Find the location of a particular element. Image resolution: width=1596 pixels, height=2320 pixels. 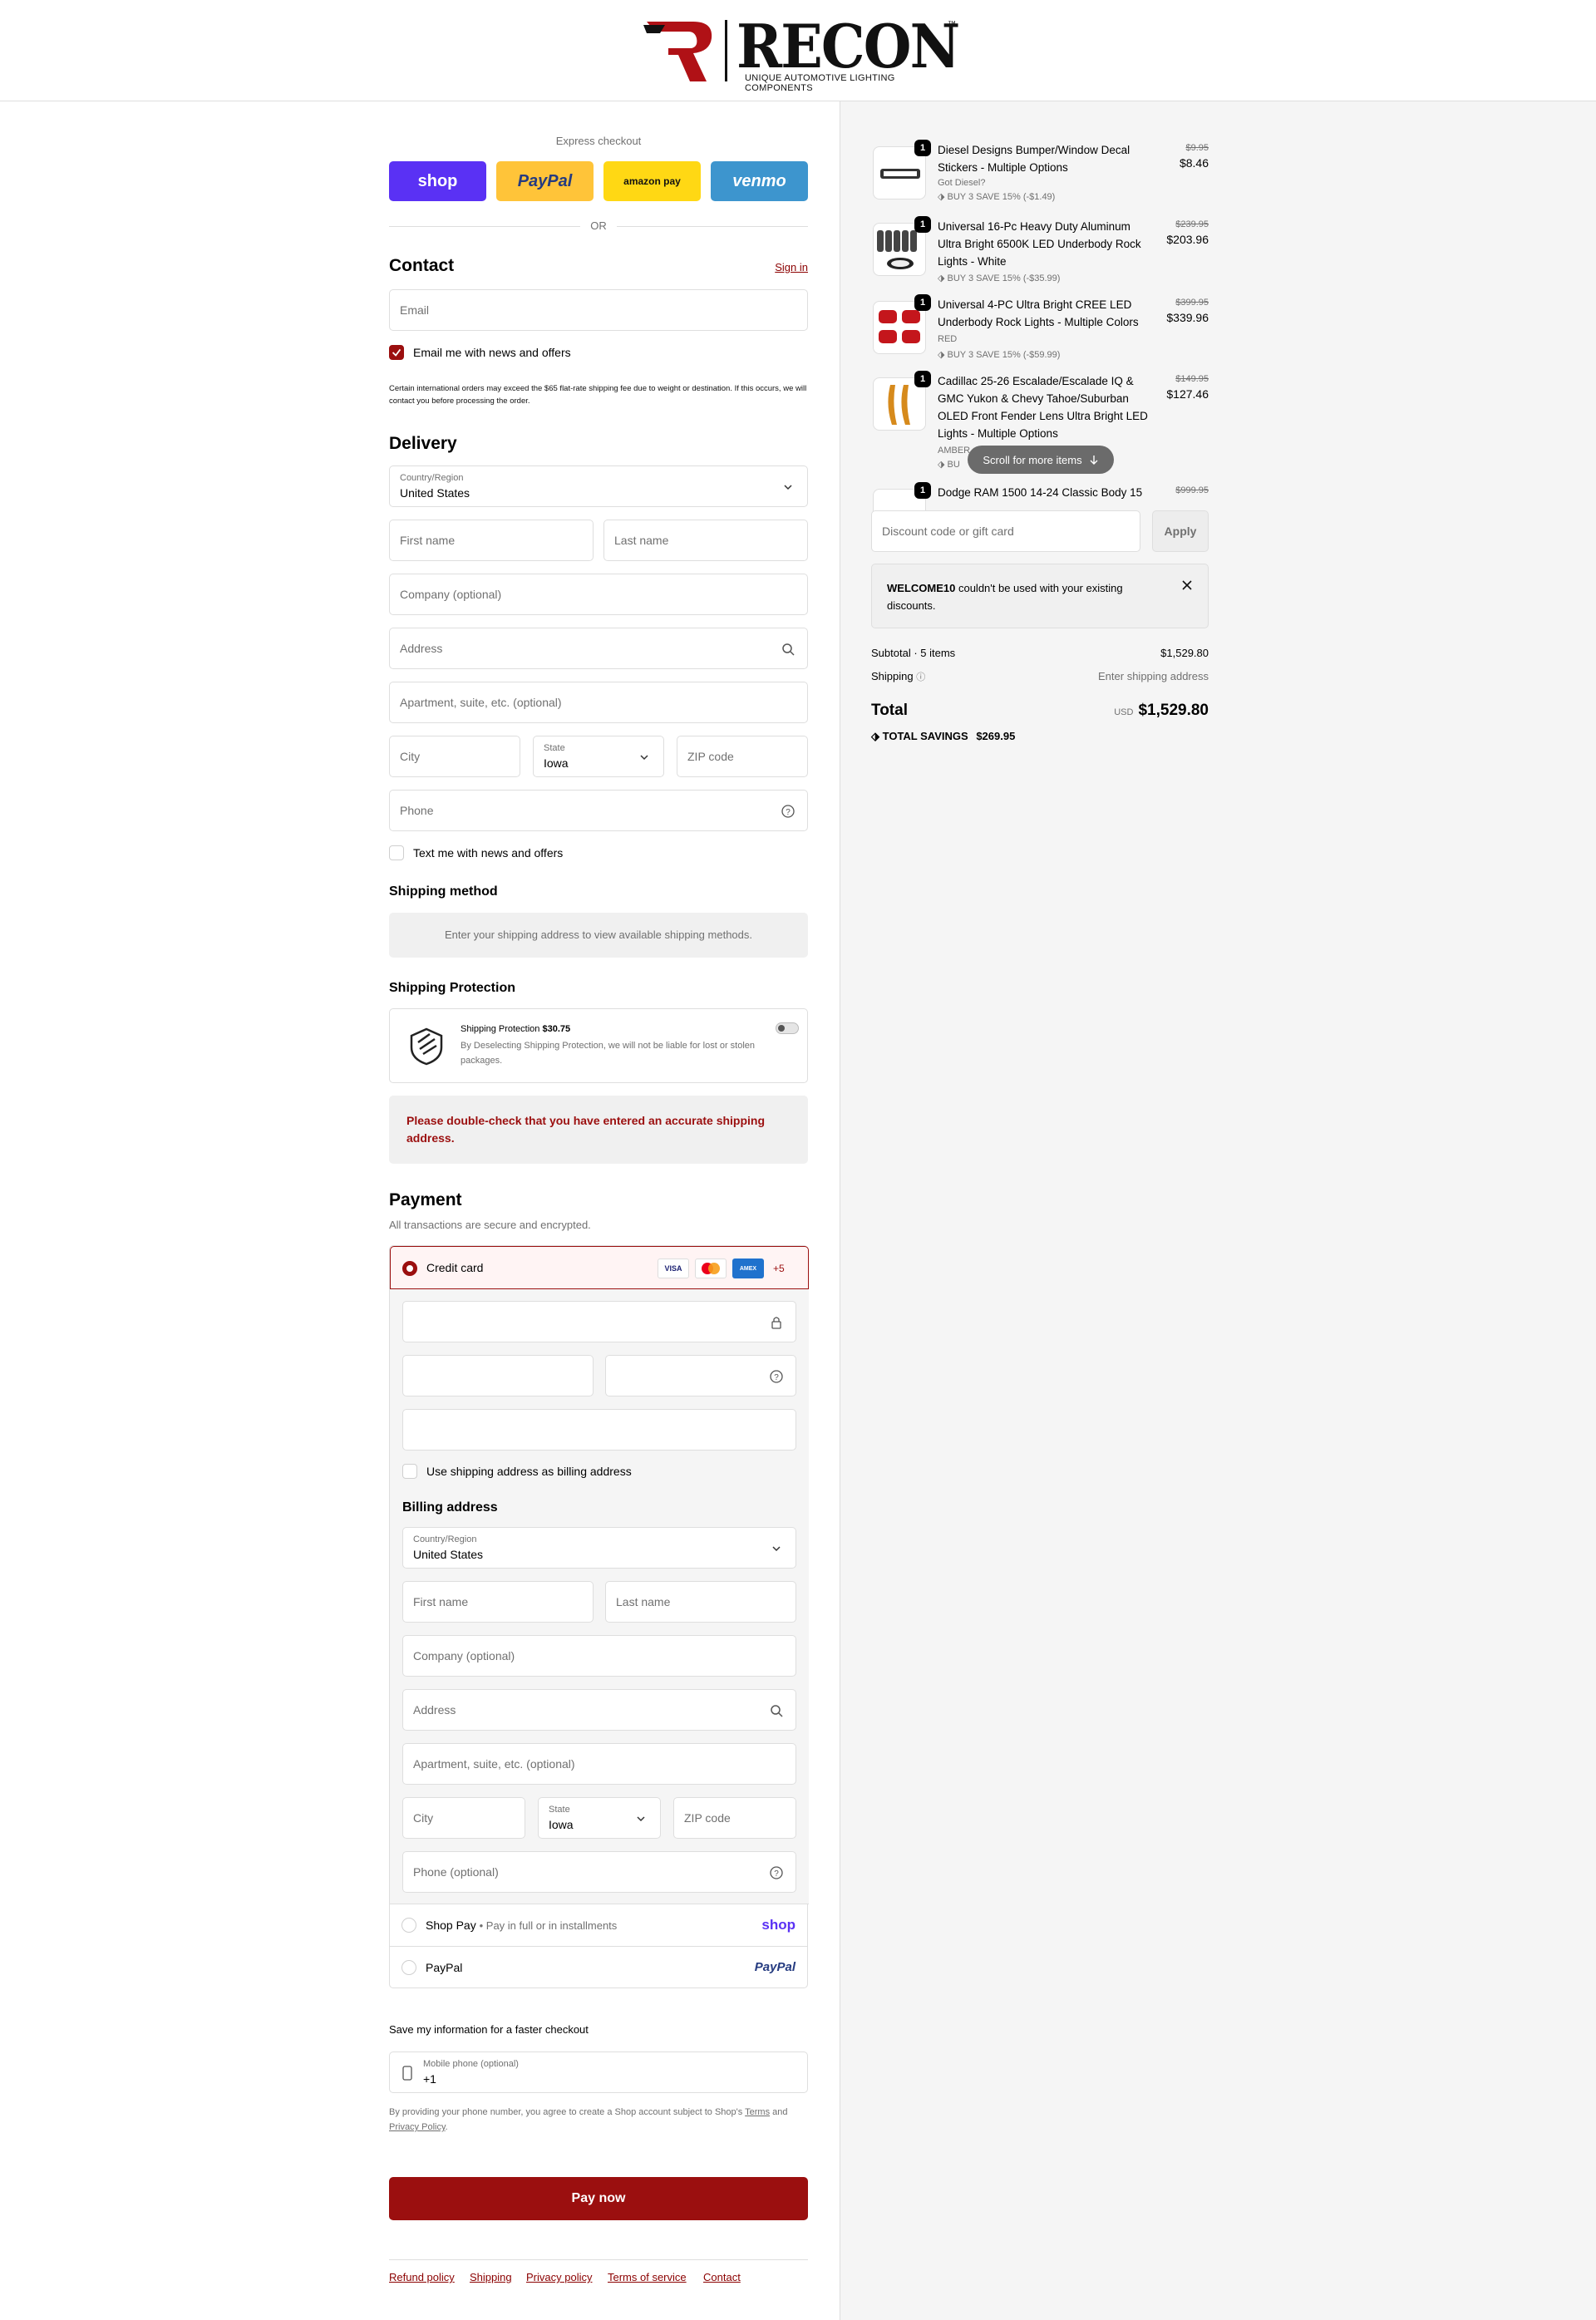

discount-code-field: Discount code or gift card is located at coordinates (1006, 531).